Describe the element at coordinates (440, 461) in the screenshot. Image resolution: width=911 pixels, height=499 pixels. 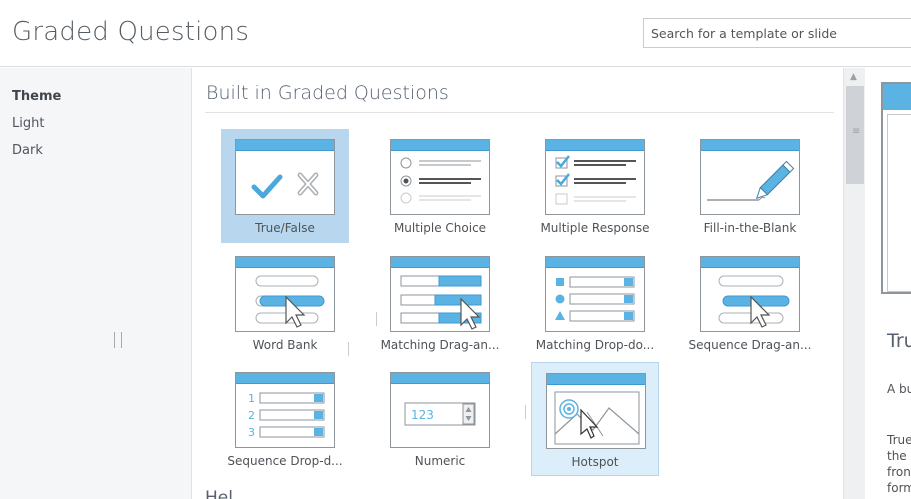
I see `tile-label: Numeric` at that location.